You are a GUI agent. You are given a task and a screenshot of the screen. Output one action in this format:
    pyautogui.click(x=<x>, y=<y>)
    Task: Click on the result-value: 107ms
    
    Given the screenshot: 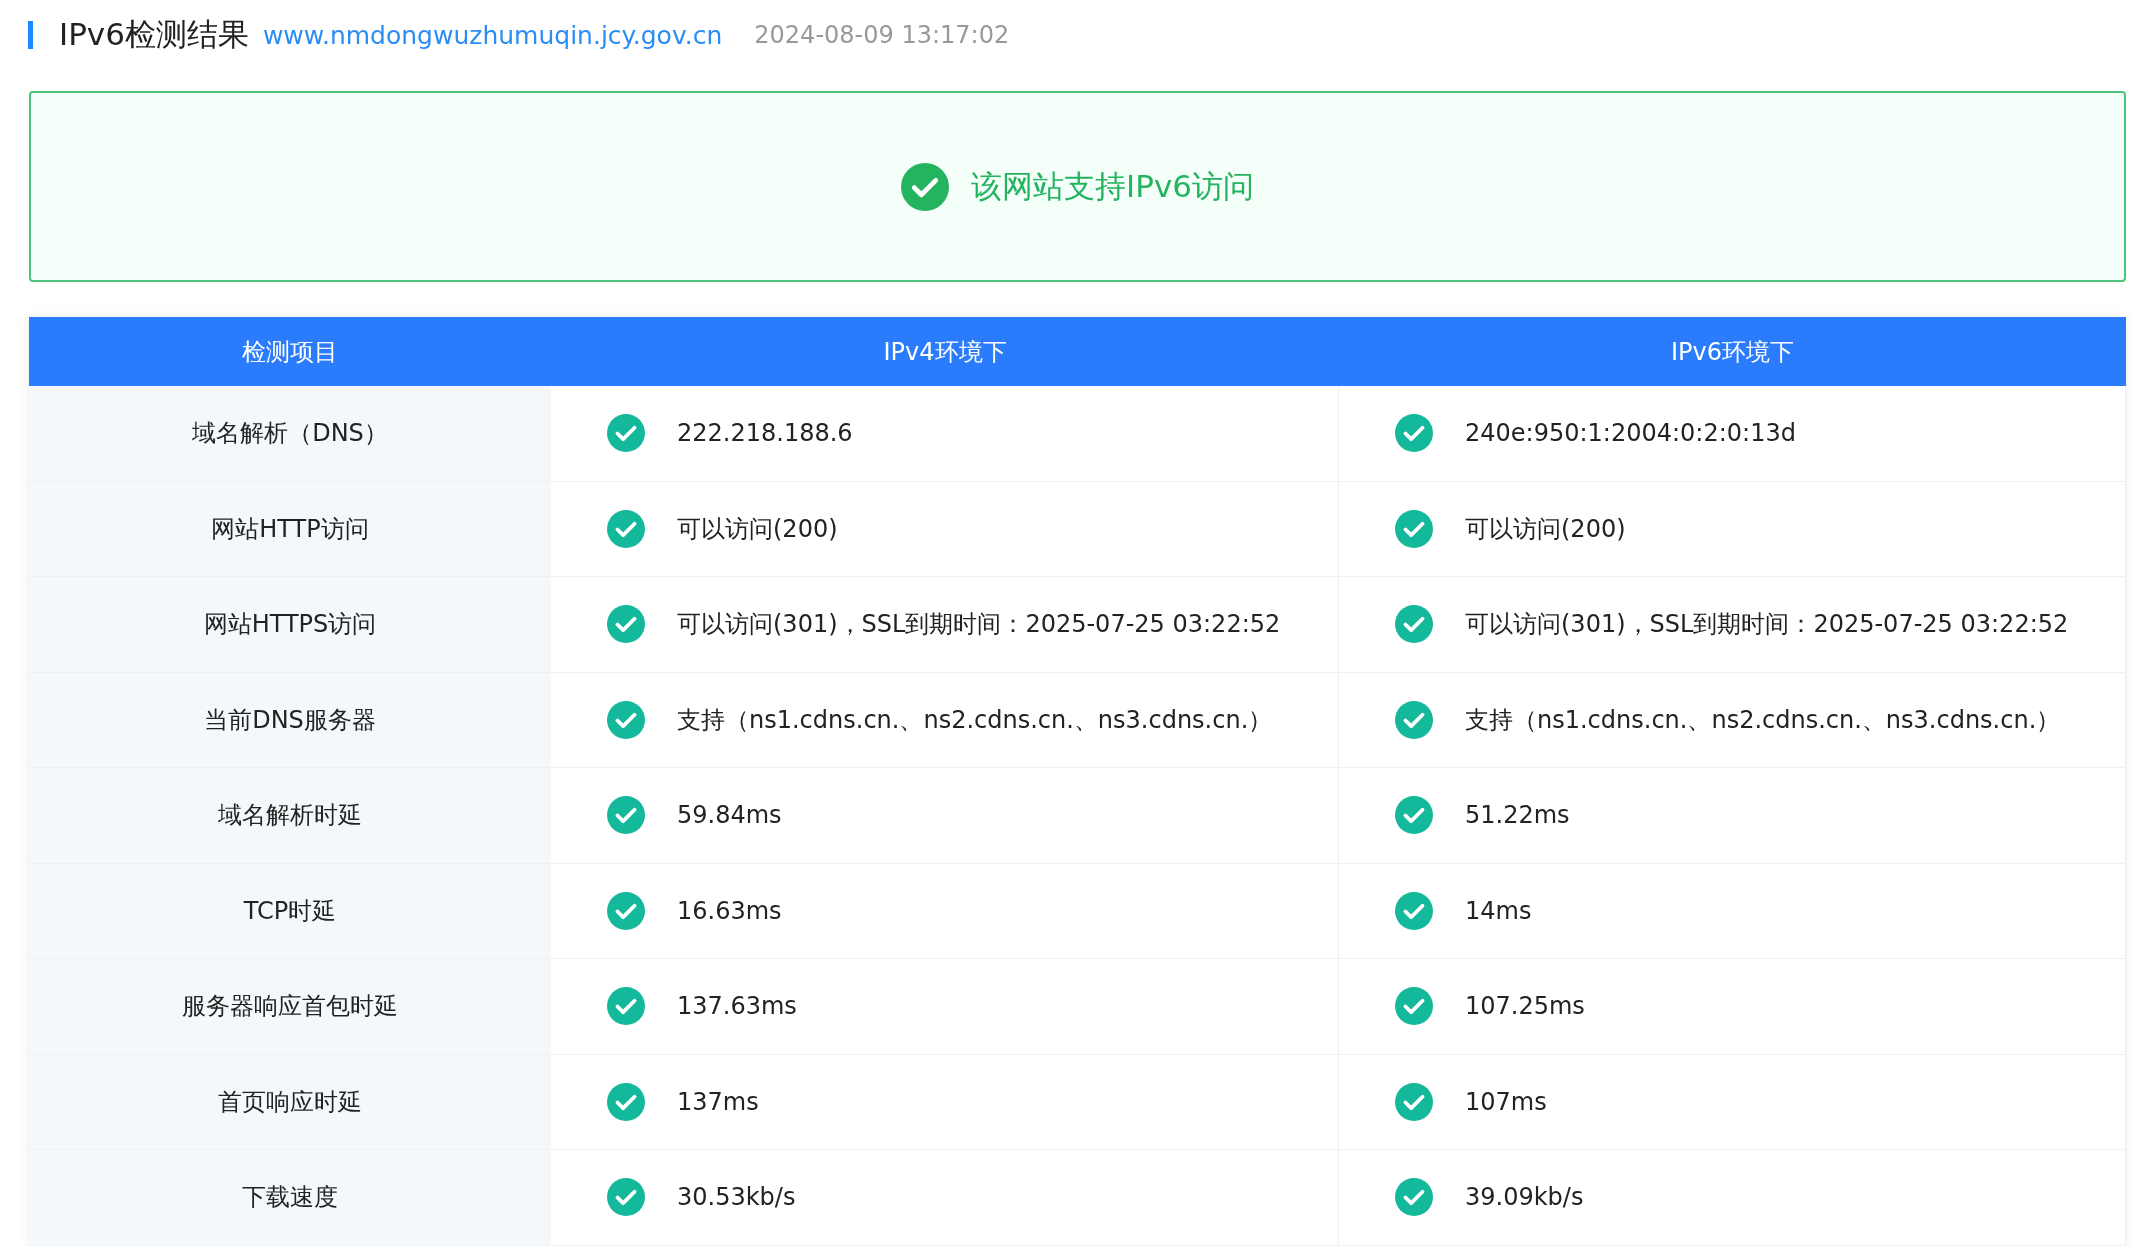 What is the action you would take?
    pyautogui.click(x=1506, y=1101)
    